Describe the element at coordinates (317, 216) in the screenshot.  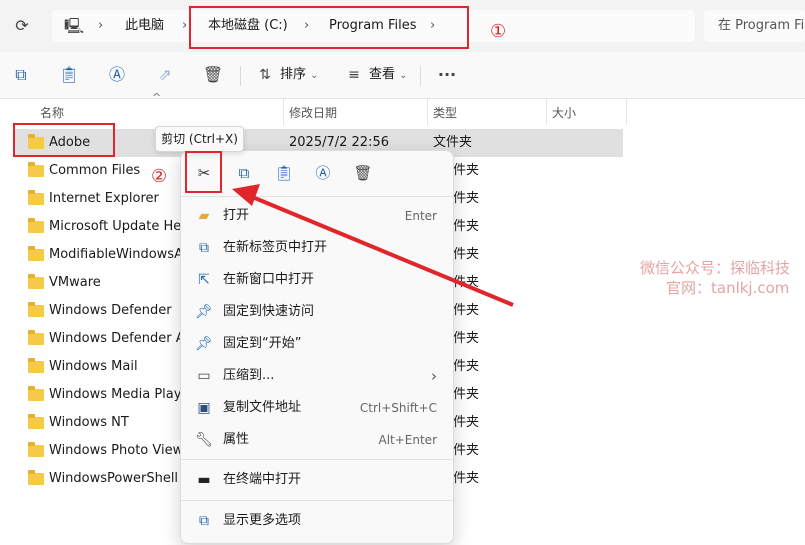
I see `menu-item-open: ▰ 打开 Enter` at that location.